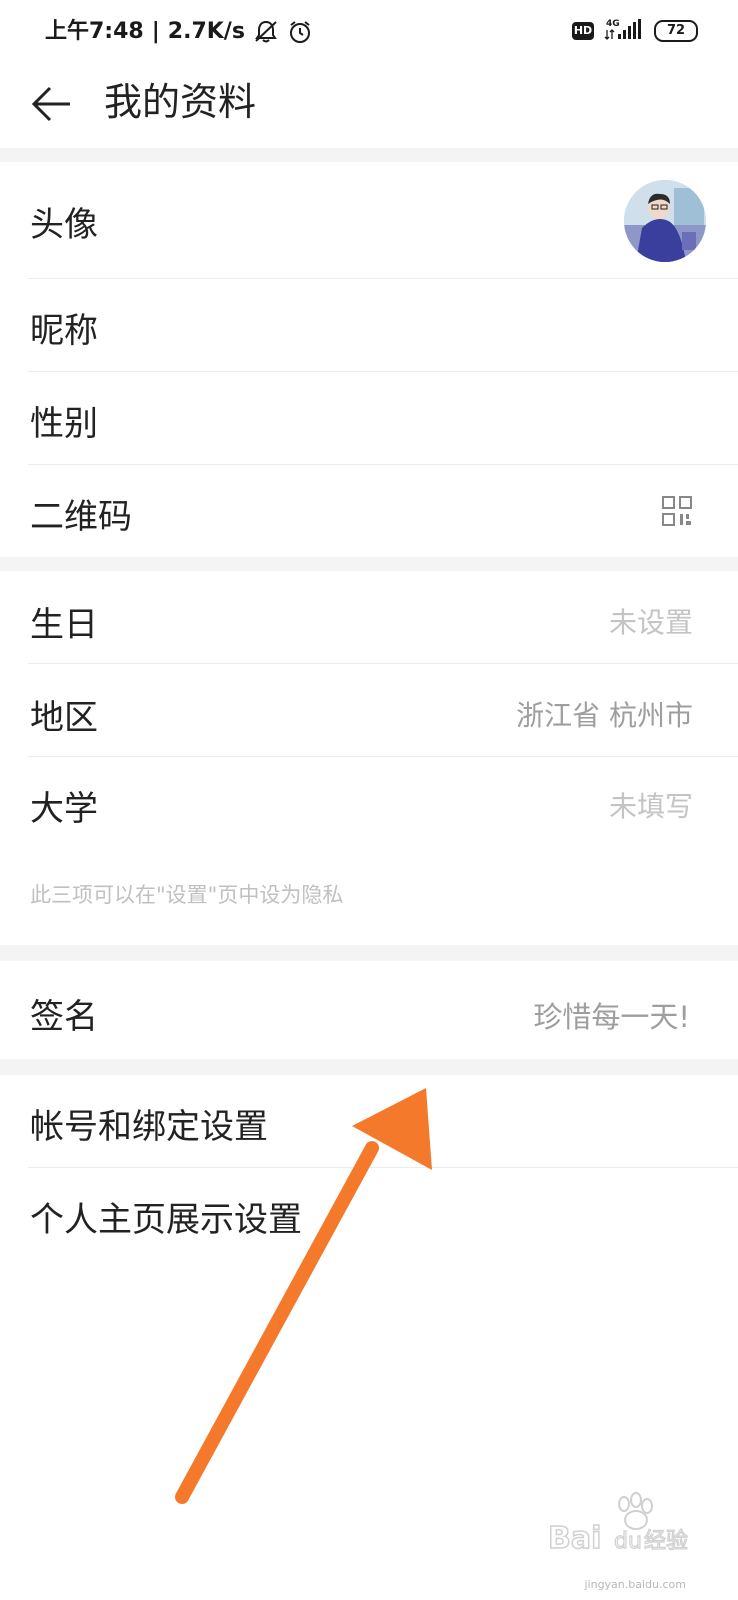 This screenshot has height=1600, width=738. I want to click on account-binding-row: 帐号和绑定设置, so click(369, 1121).